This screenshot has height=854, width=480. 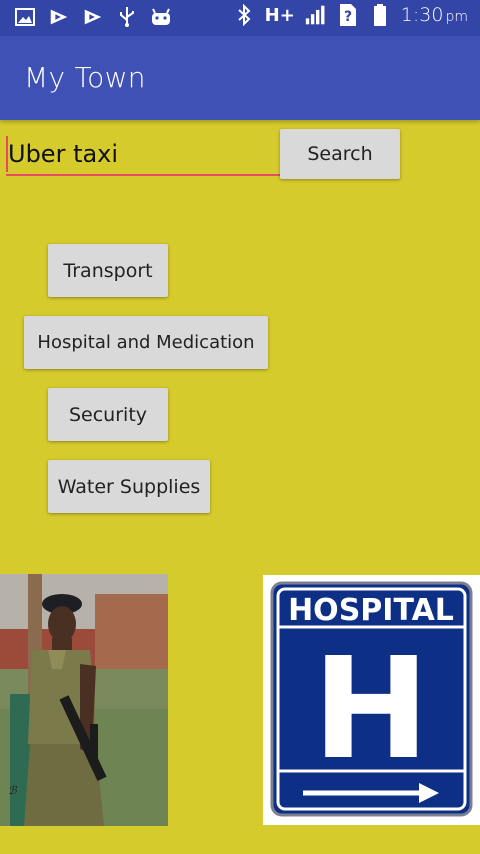 I want to click on system-icons: H+ ? 1:30 pm, so click(x=350, y=15).